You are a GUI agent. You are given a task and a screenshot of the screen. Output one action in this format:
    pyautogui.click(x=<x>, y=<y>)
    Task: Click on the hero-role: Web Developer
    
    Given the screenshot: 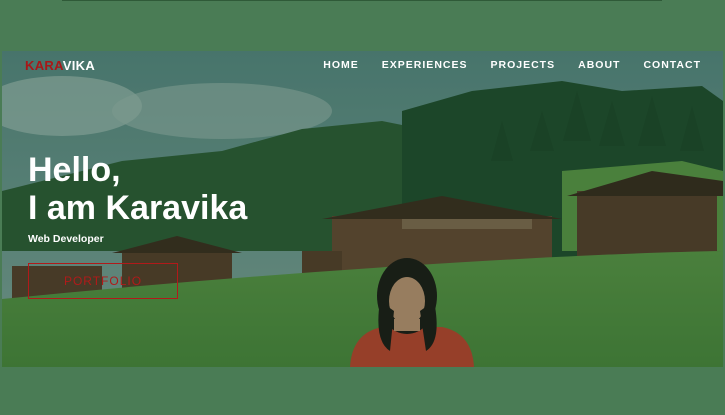 What is the action you would take?
    pyautogui.click(x=66, y=239)
    